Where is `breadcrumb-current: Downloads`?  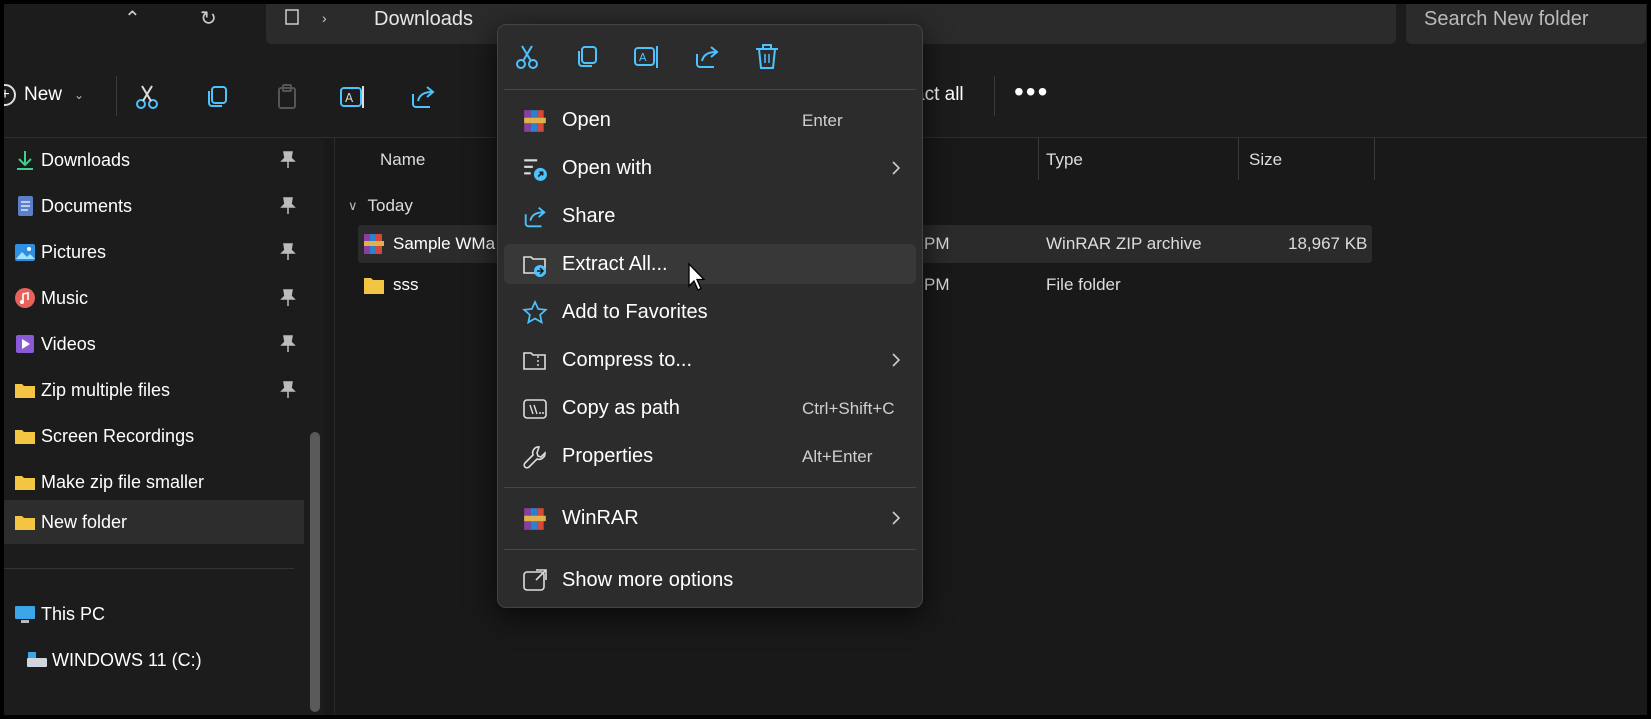 breadcrumb-current: Downloads is located at coordinates (423, 19).